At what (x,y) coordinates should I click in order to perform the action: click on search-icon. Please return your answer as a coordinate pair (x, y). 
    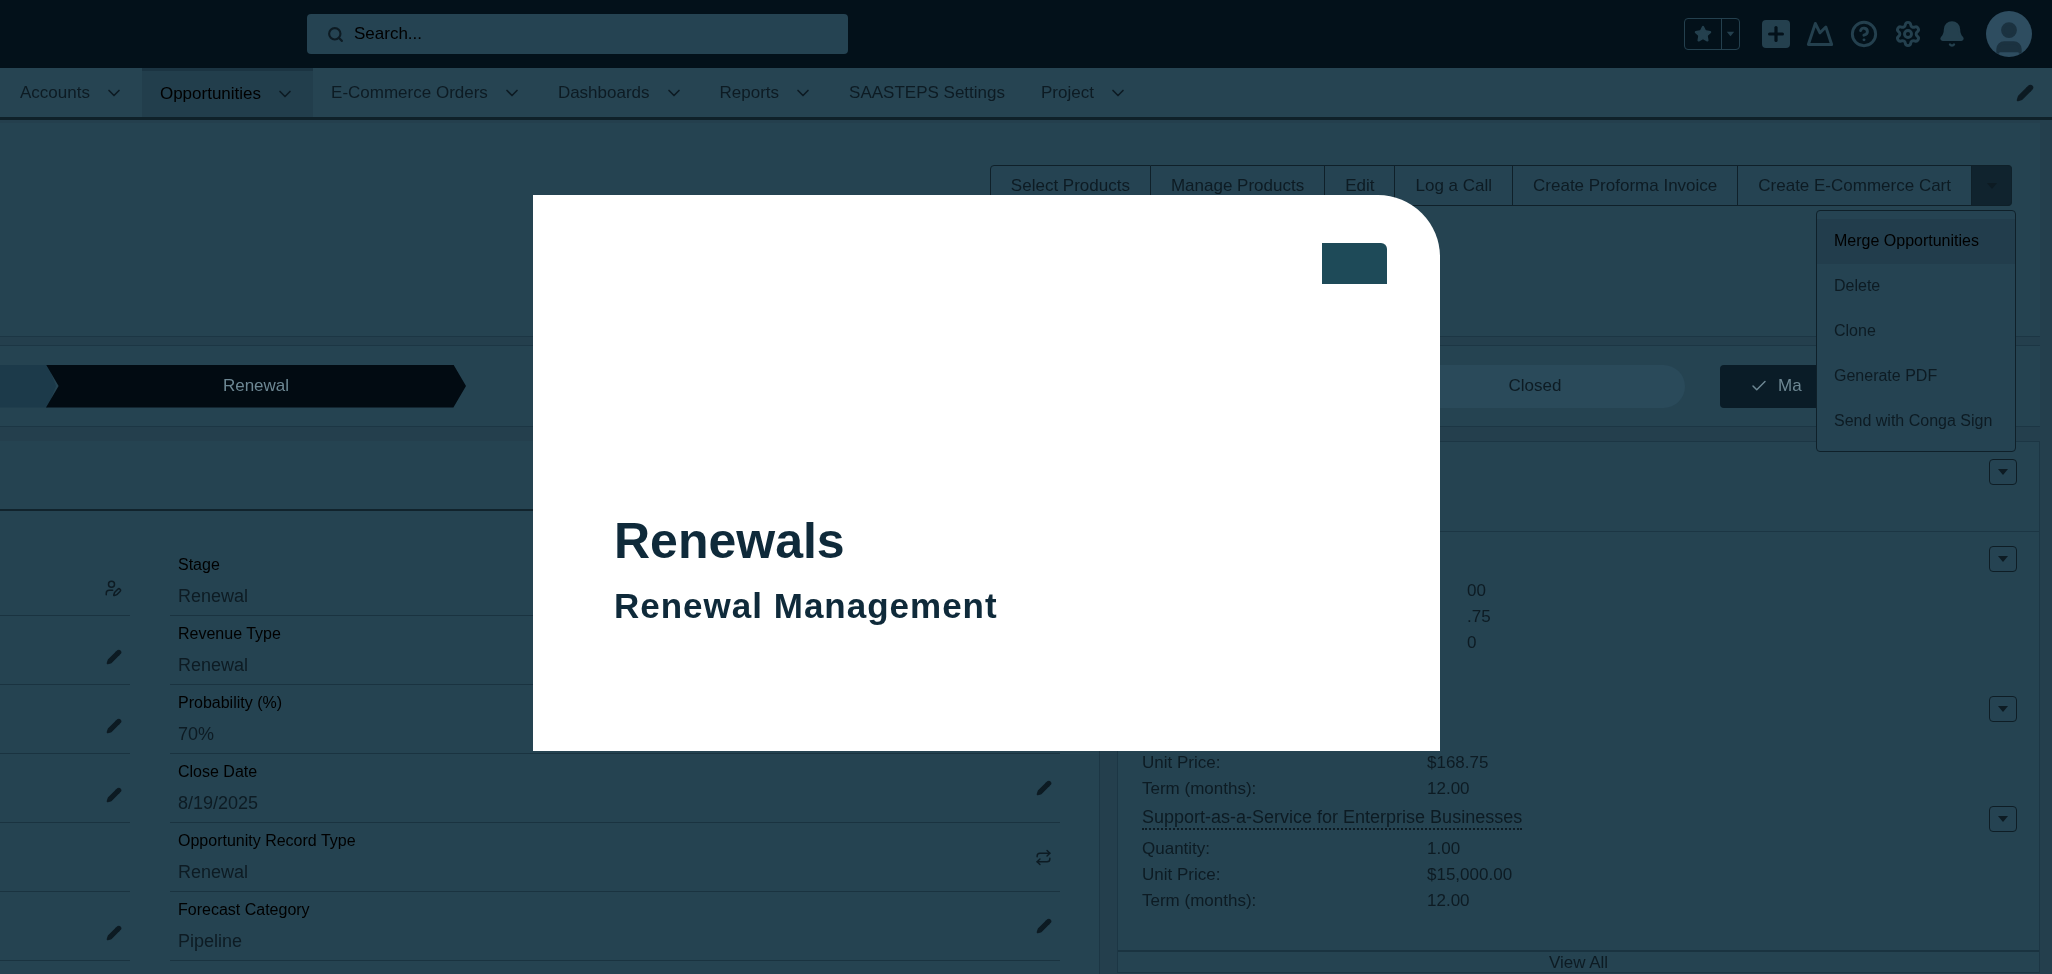
    Looking at the image, I should click on (335, 34).